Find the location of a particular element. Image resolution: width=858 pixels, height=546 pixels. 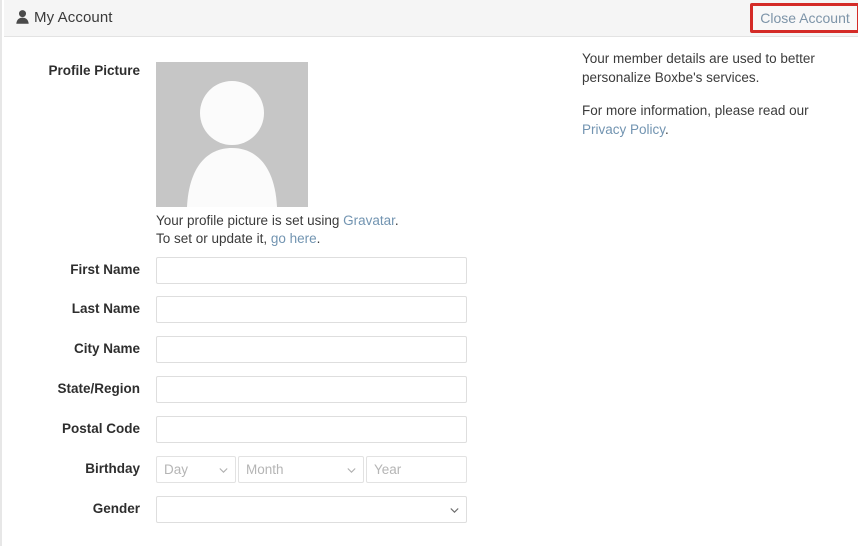

state-region-label: State/Region is located at coordinates (98, 388).